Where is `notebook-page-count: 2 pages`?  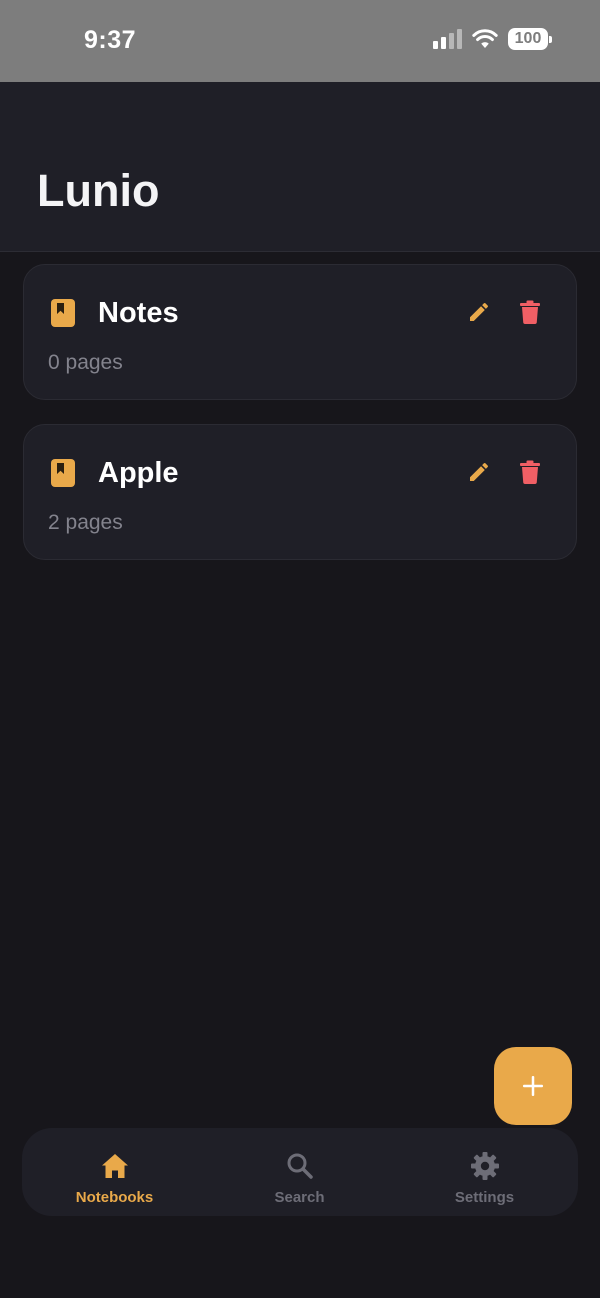
notebook-page-count: 2 pages is located at coordinates (85, 522).